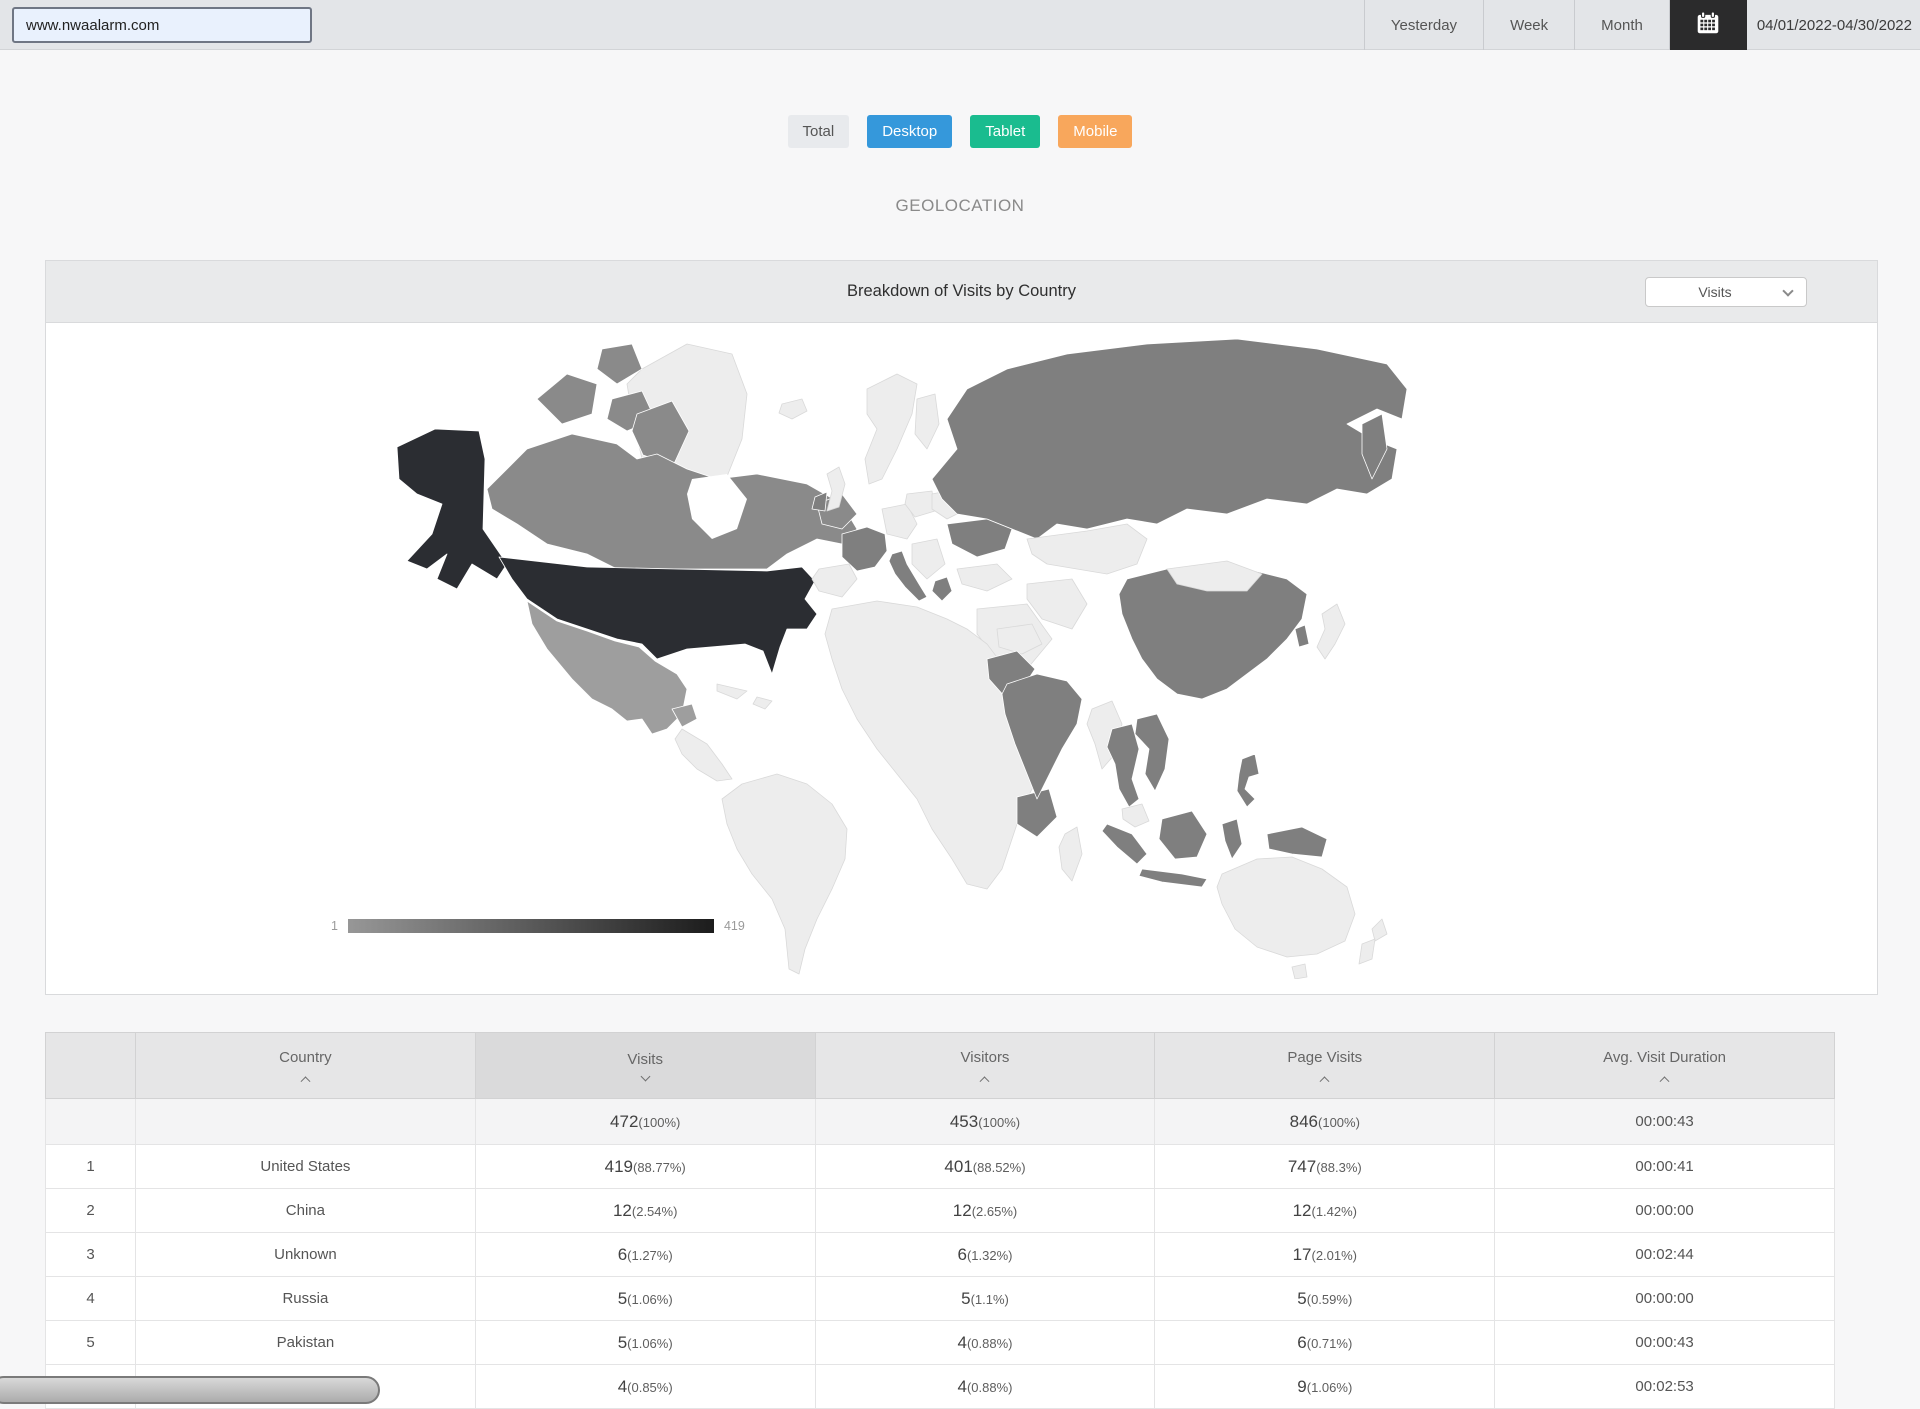 The height and width of the screenshot is (1409, 1920). I want to click on range-button-week: Week, so click(1528, 25).